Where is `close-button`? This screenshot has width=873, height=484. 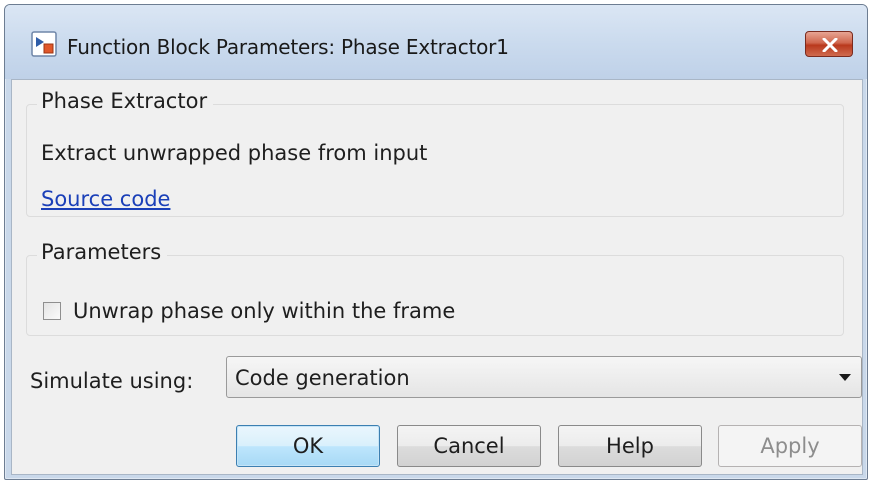
close-button is located at coordinates (829, 44).